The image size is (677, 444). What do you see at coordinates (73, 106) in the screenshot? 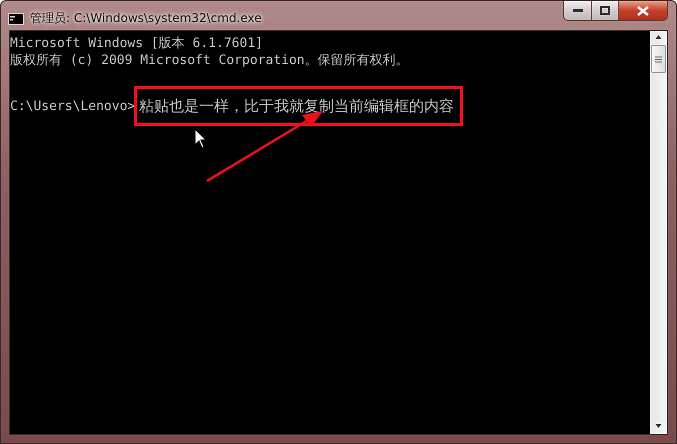
I see `prompt-path: C:\Users\Lenovo>` at bounding box center [73, 106].